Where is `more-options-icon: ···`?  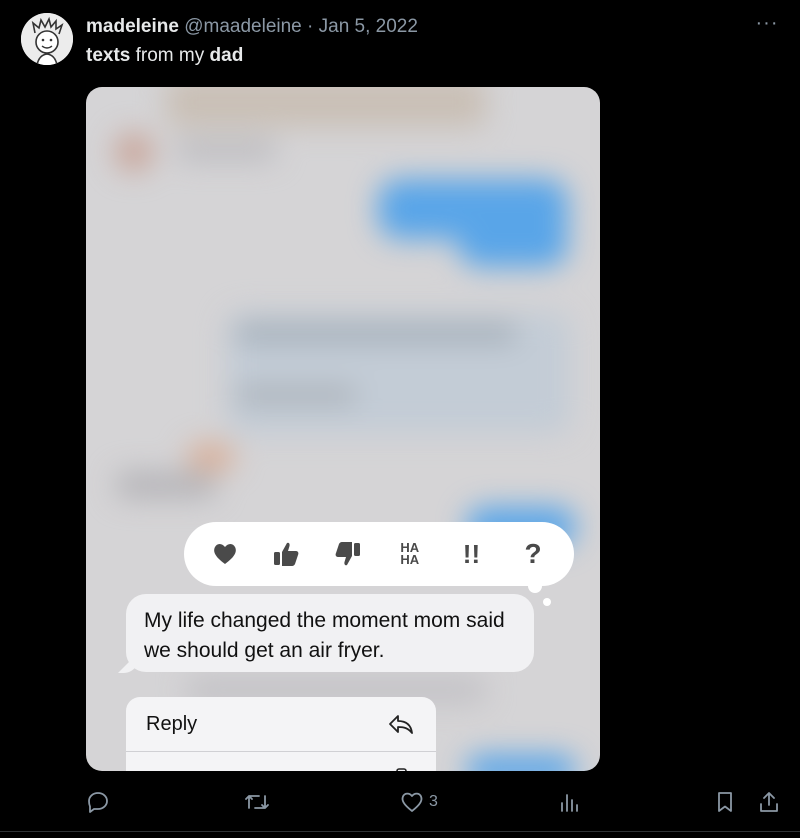 more-options-icon: ··· is located at coordinates (767, 25).